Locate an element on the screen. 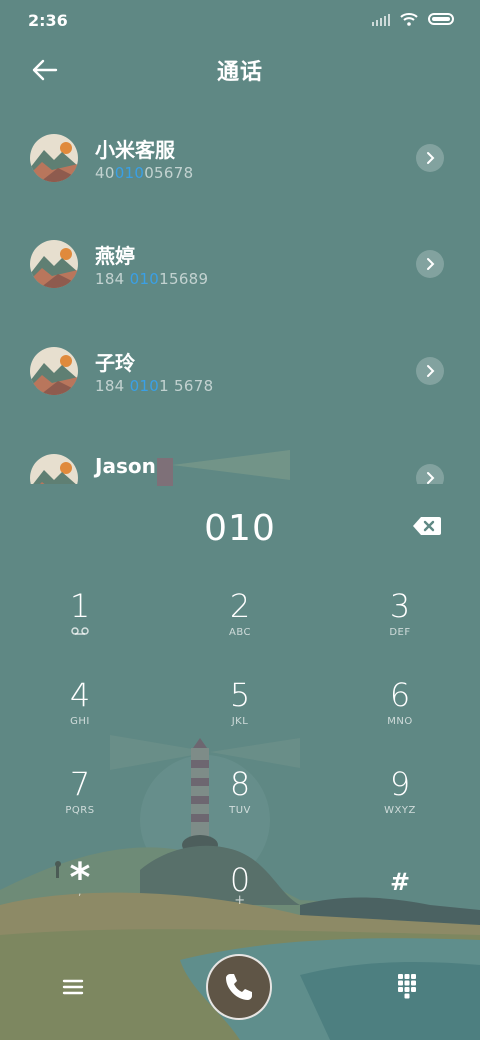  key-digit: 4 is located at coordinates (80, 695).